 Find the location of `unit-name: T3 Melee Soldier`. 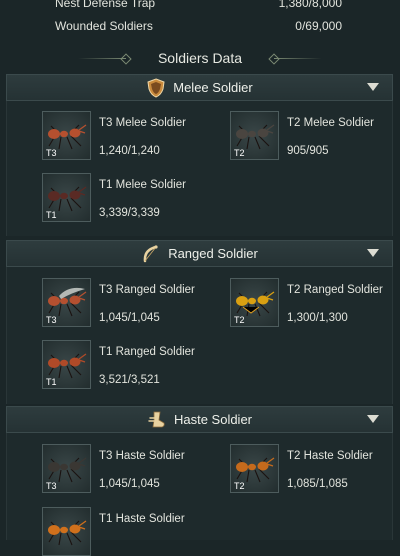

unit-name: T3 Melee Soldier is located at coordinates (142, 123).